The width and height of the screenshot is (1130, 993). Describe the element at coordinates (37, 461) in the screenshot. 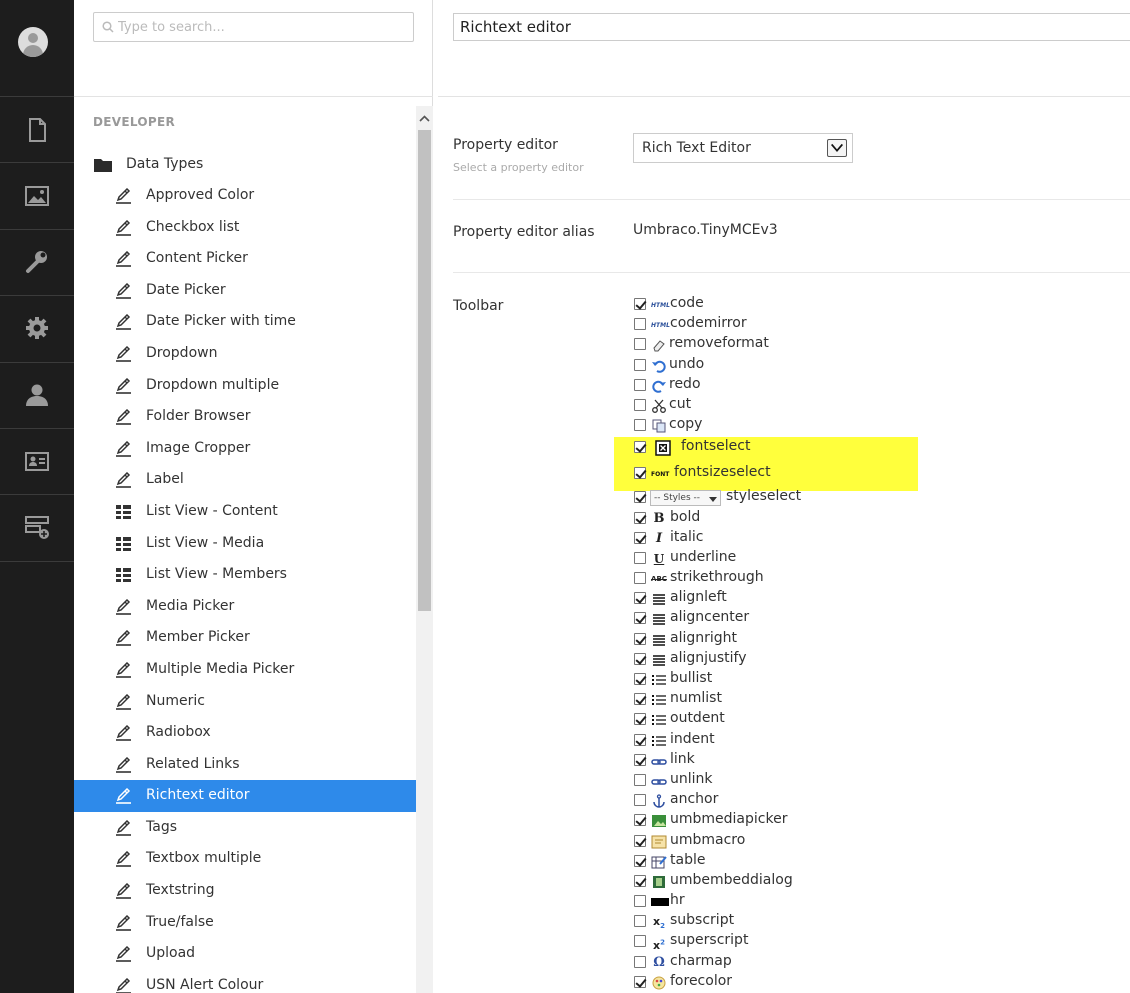

I see `members-card-icon` at that location.